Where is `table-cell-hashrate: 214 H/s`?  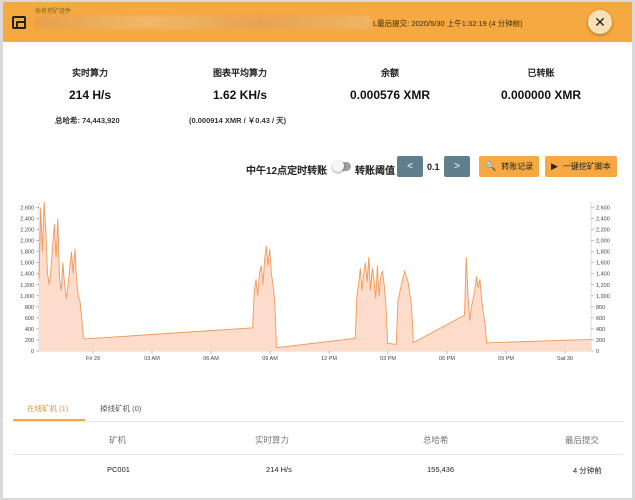 table-cell-hashrate: 214 H/s is located at coordinates (279, 469).